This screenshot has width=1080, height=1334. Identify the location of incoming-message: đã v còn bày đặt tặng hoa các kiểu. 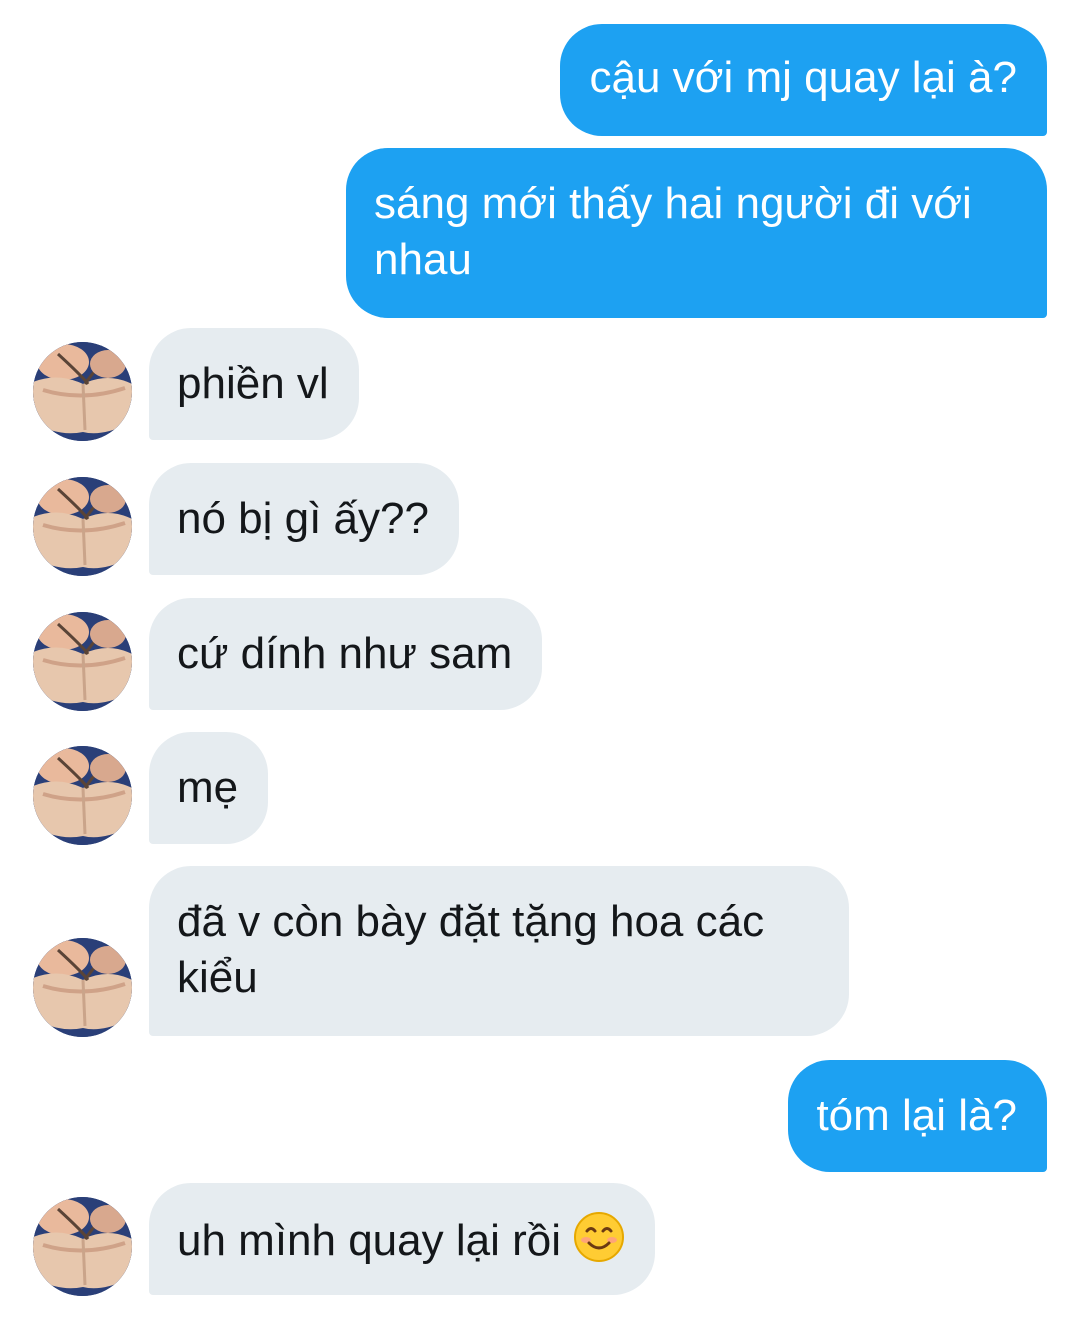
(499, 951).